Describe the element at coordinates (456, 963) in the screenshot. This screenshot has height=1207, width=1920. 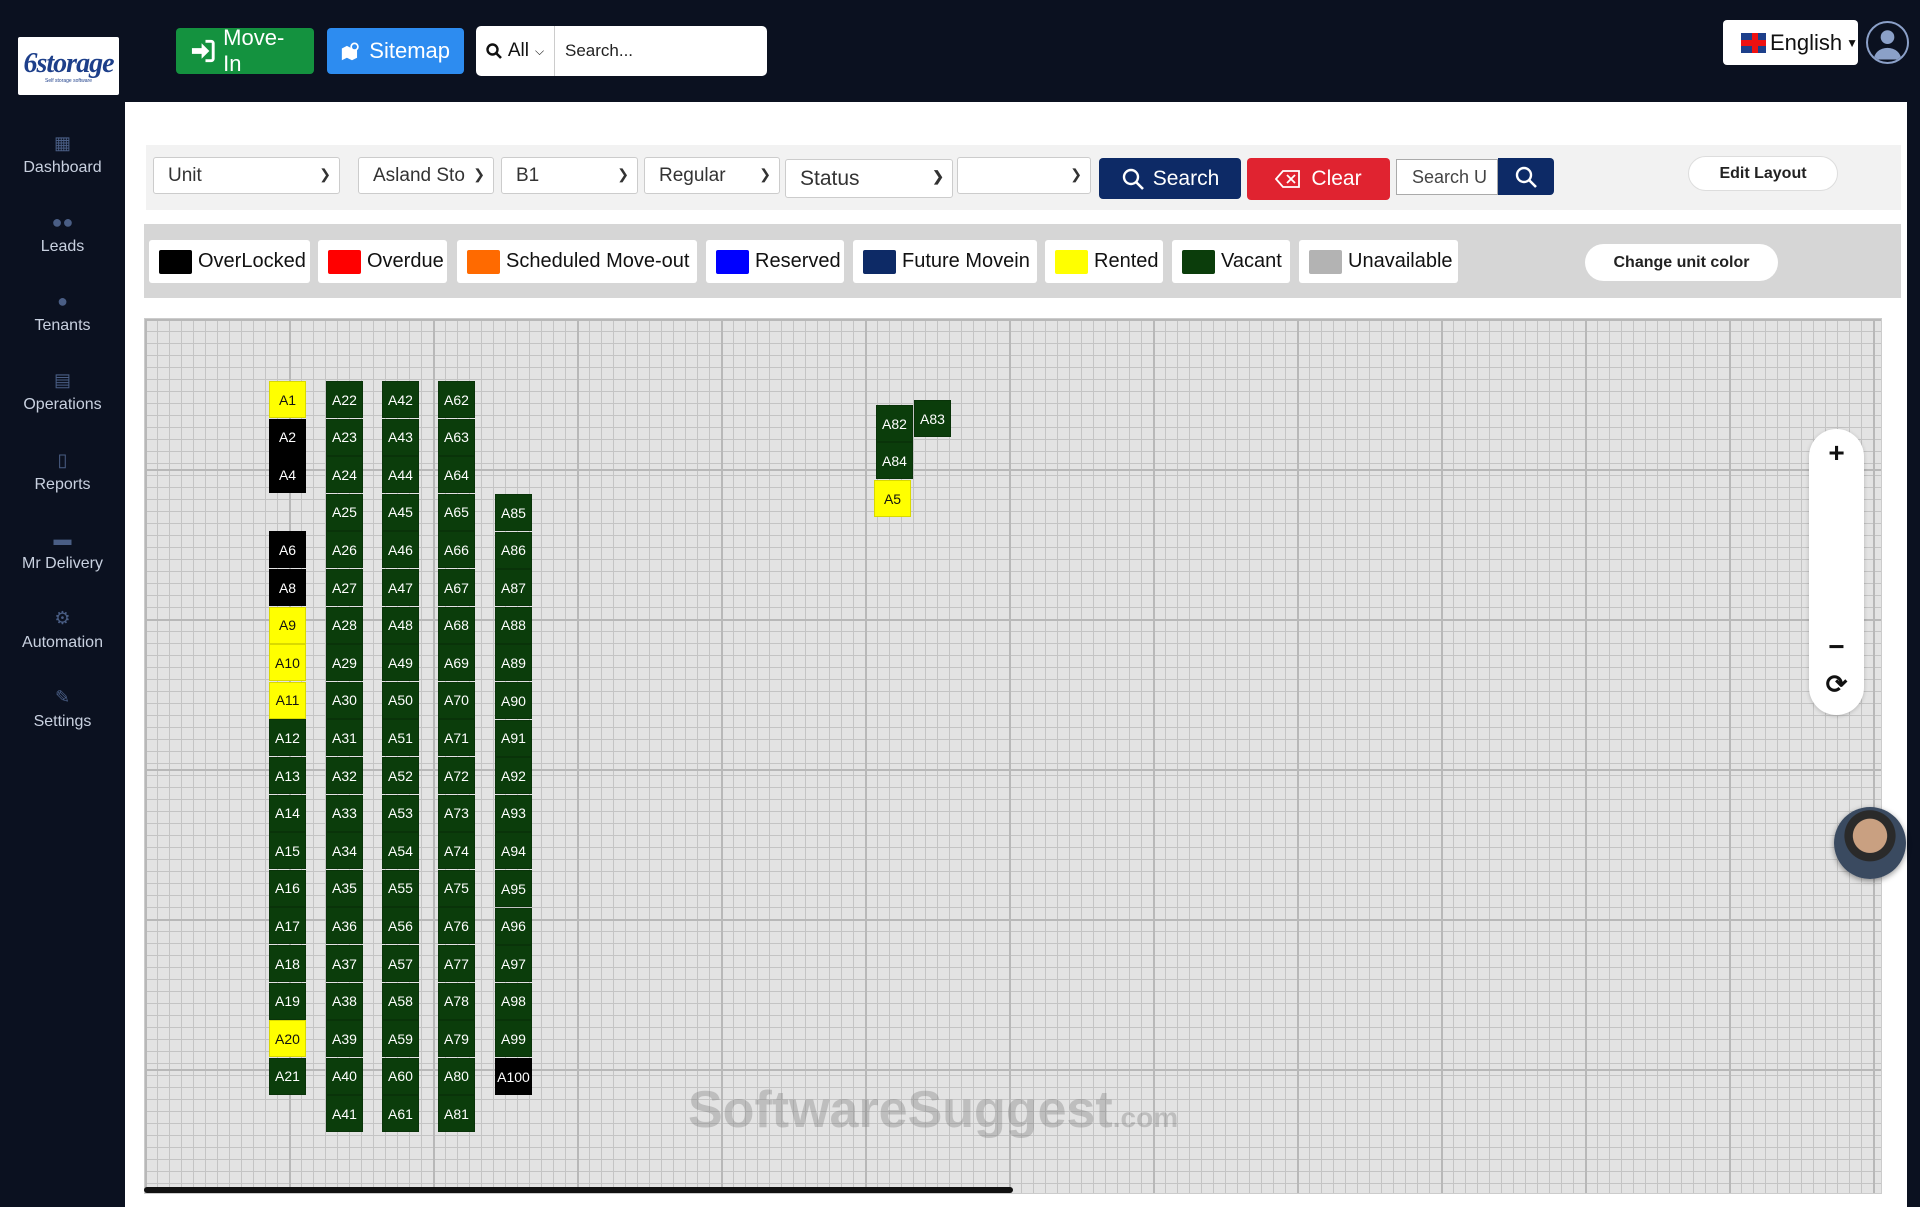
I see `unit-tile-a77: A77` at that location.